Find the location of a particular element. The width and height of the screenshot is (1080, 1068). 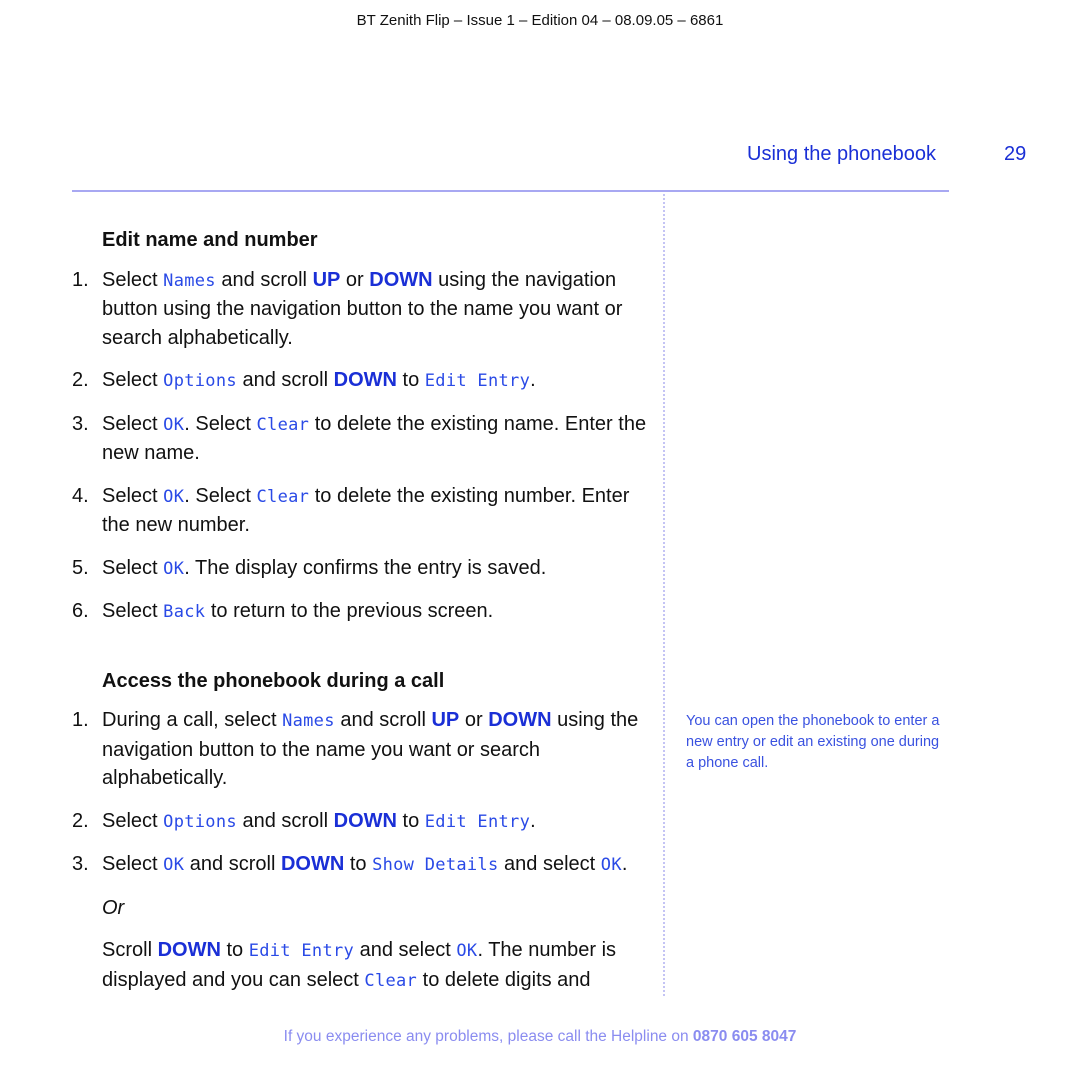

section-heading-edit: Edit name and number is located at coordinates (210, 240).